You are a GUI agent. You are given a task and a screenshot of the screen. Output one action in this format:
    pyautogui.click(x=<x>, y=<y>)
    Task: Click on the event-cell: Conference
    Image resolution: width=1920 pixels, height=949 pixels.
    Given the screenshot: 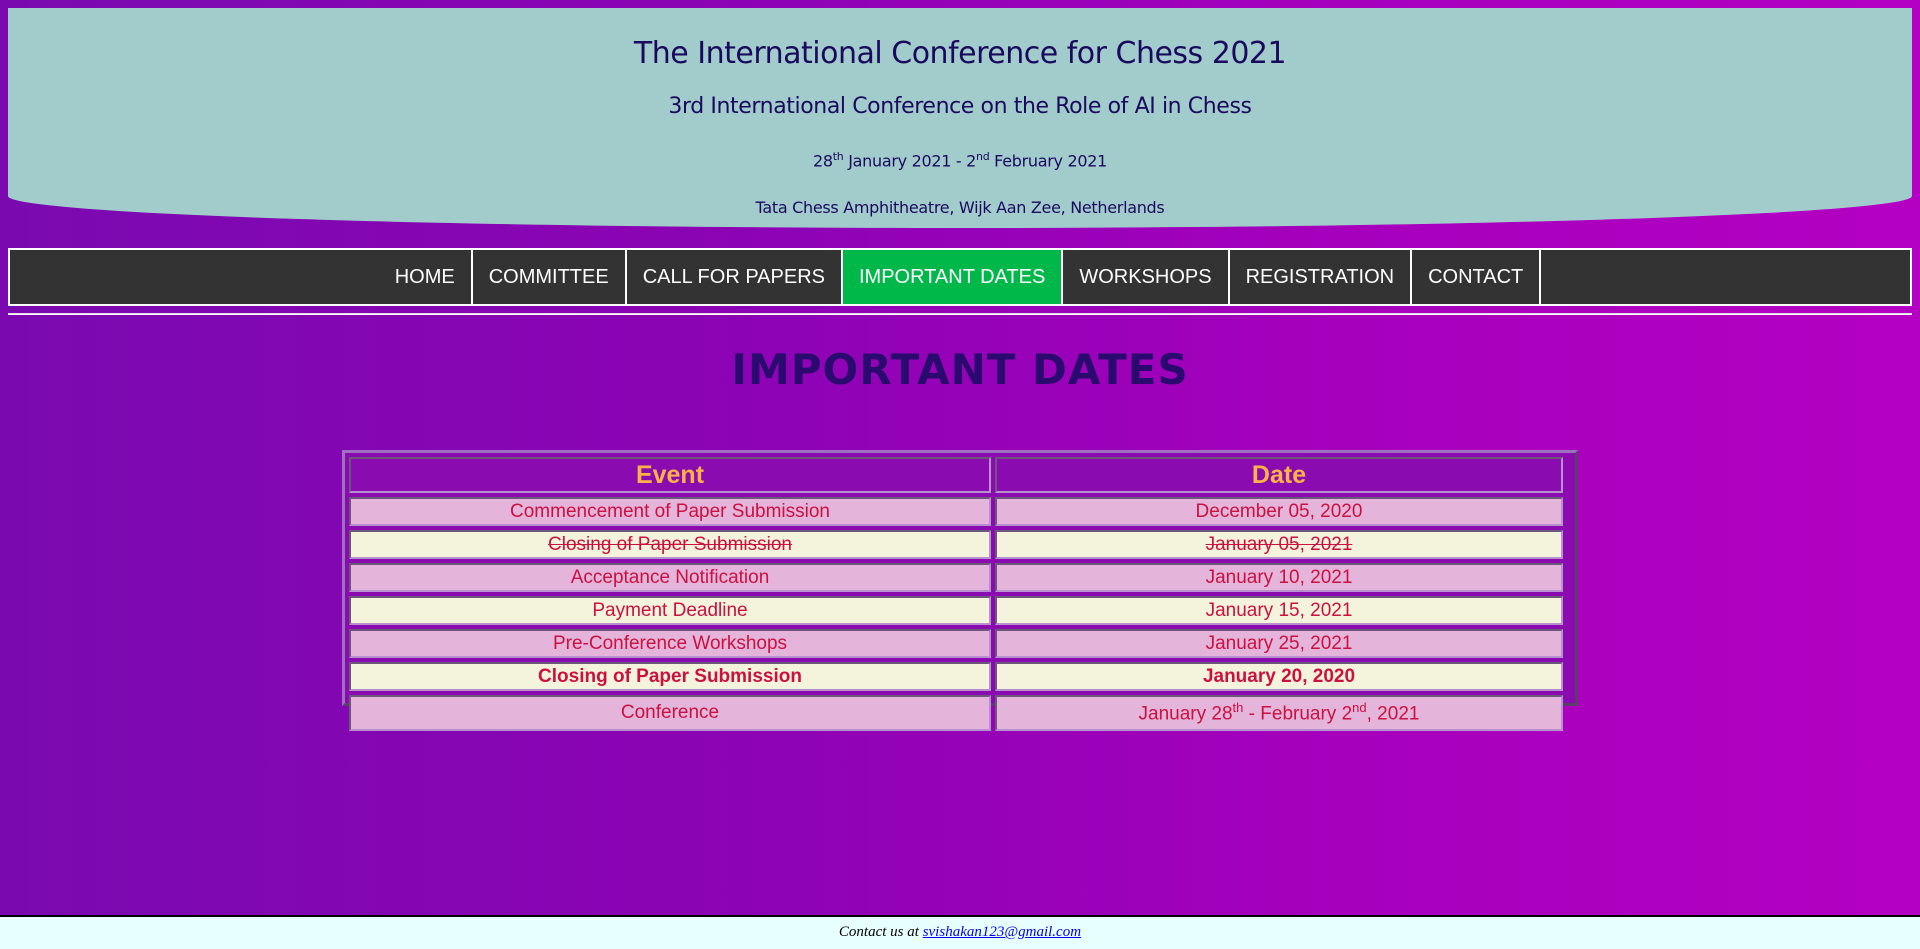 What is the action you would take?
    pyautogui.click(x=670, y=713)
    